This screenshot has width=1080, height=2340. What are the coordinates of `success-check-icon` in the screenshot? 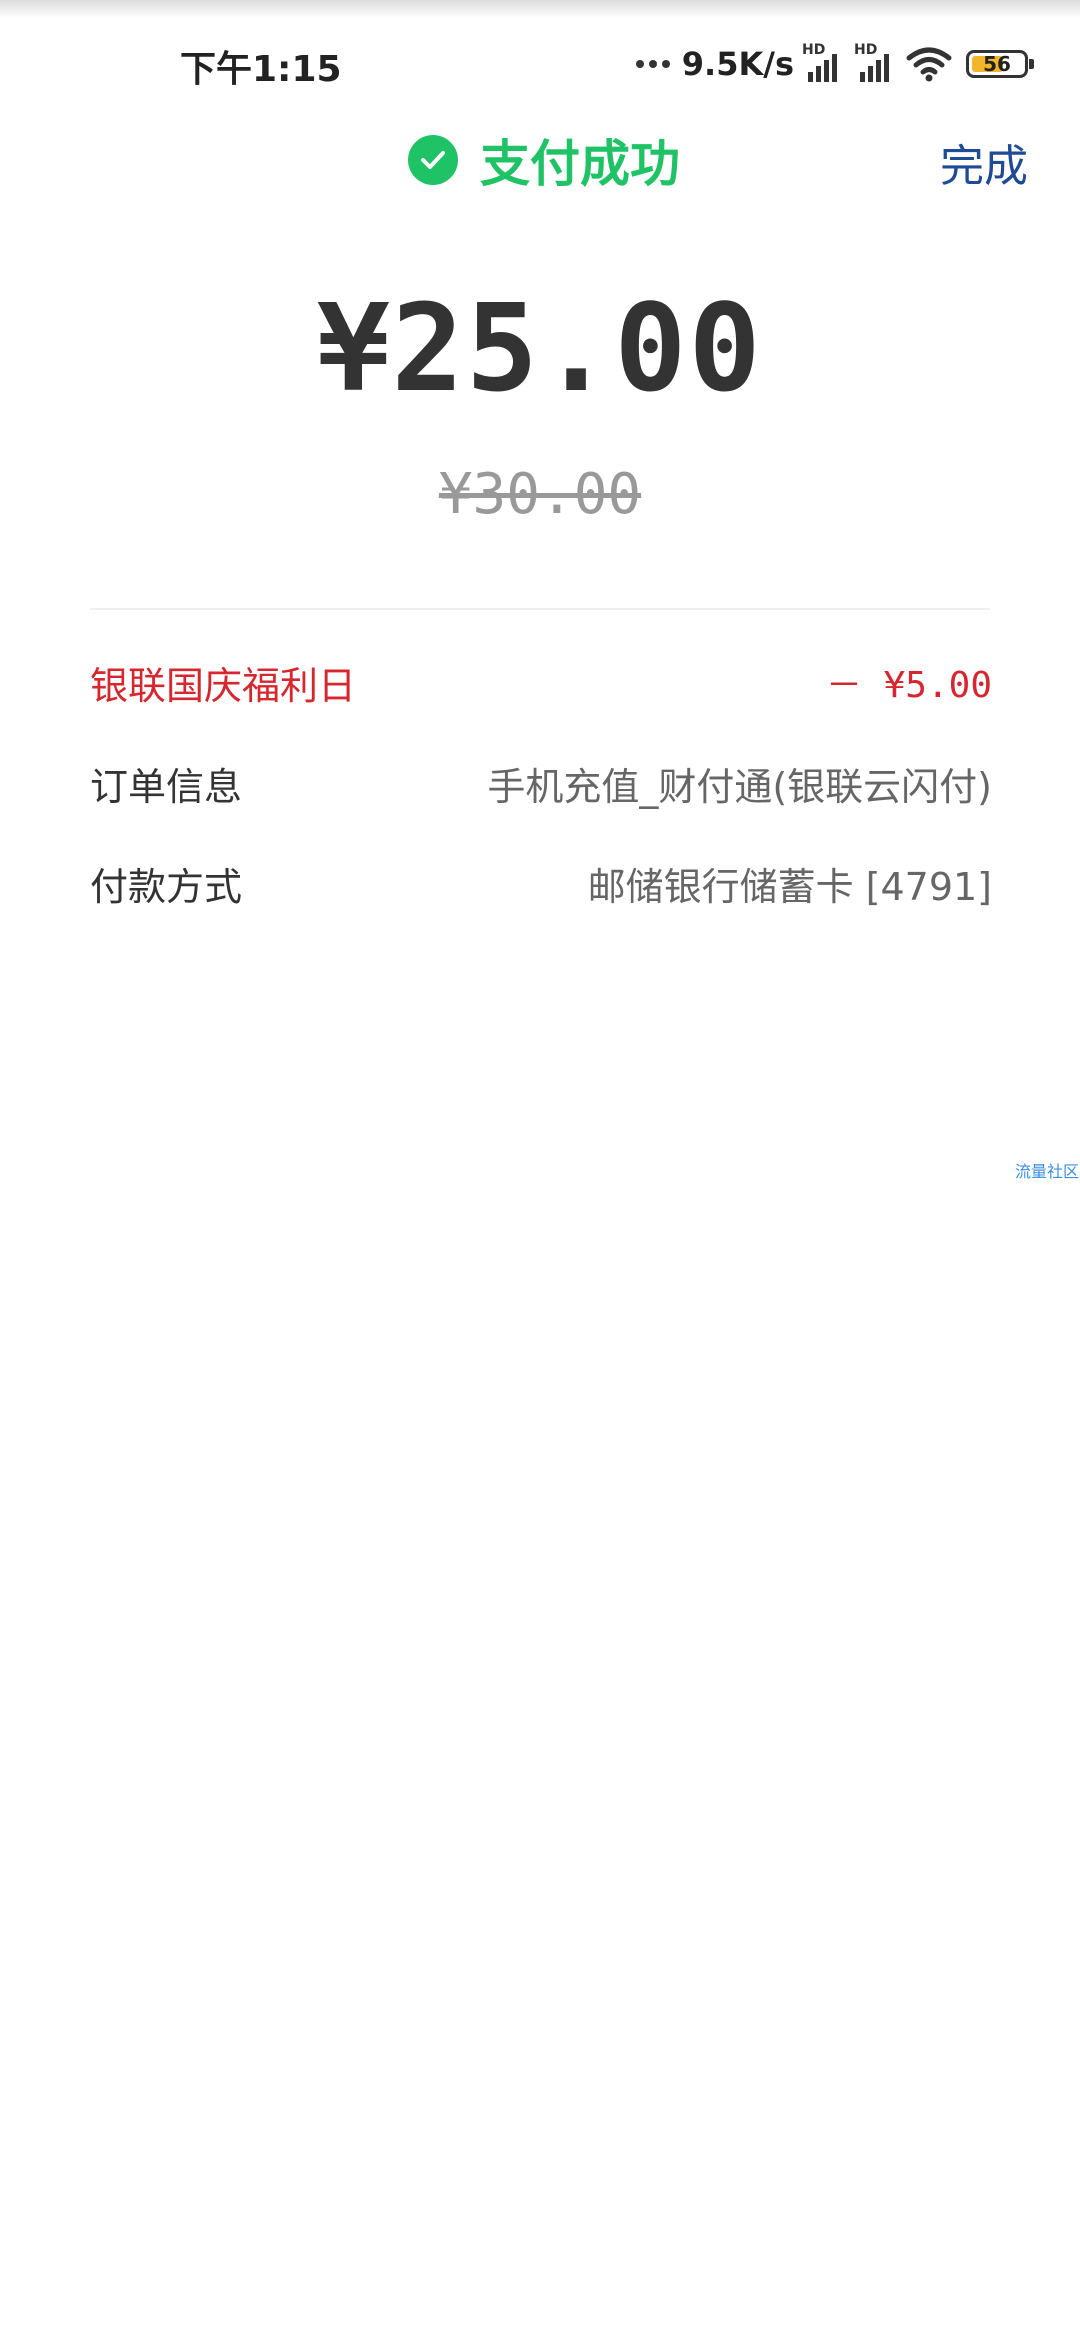 It's located at (433, 160).